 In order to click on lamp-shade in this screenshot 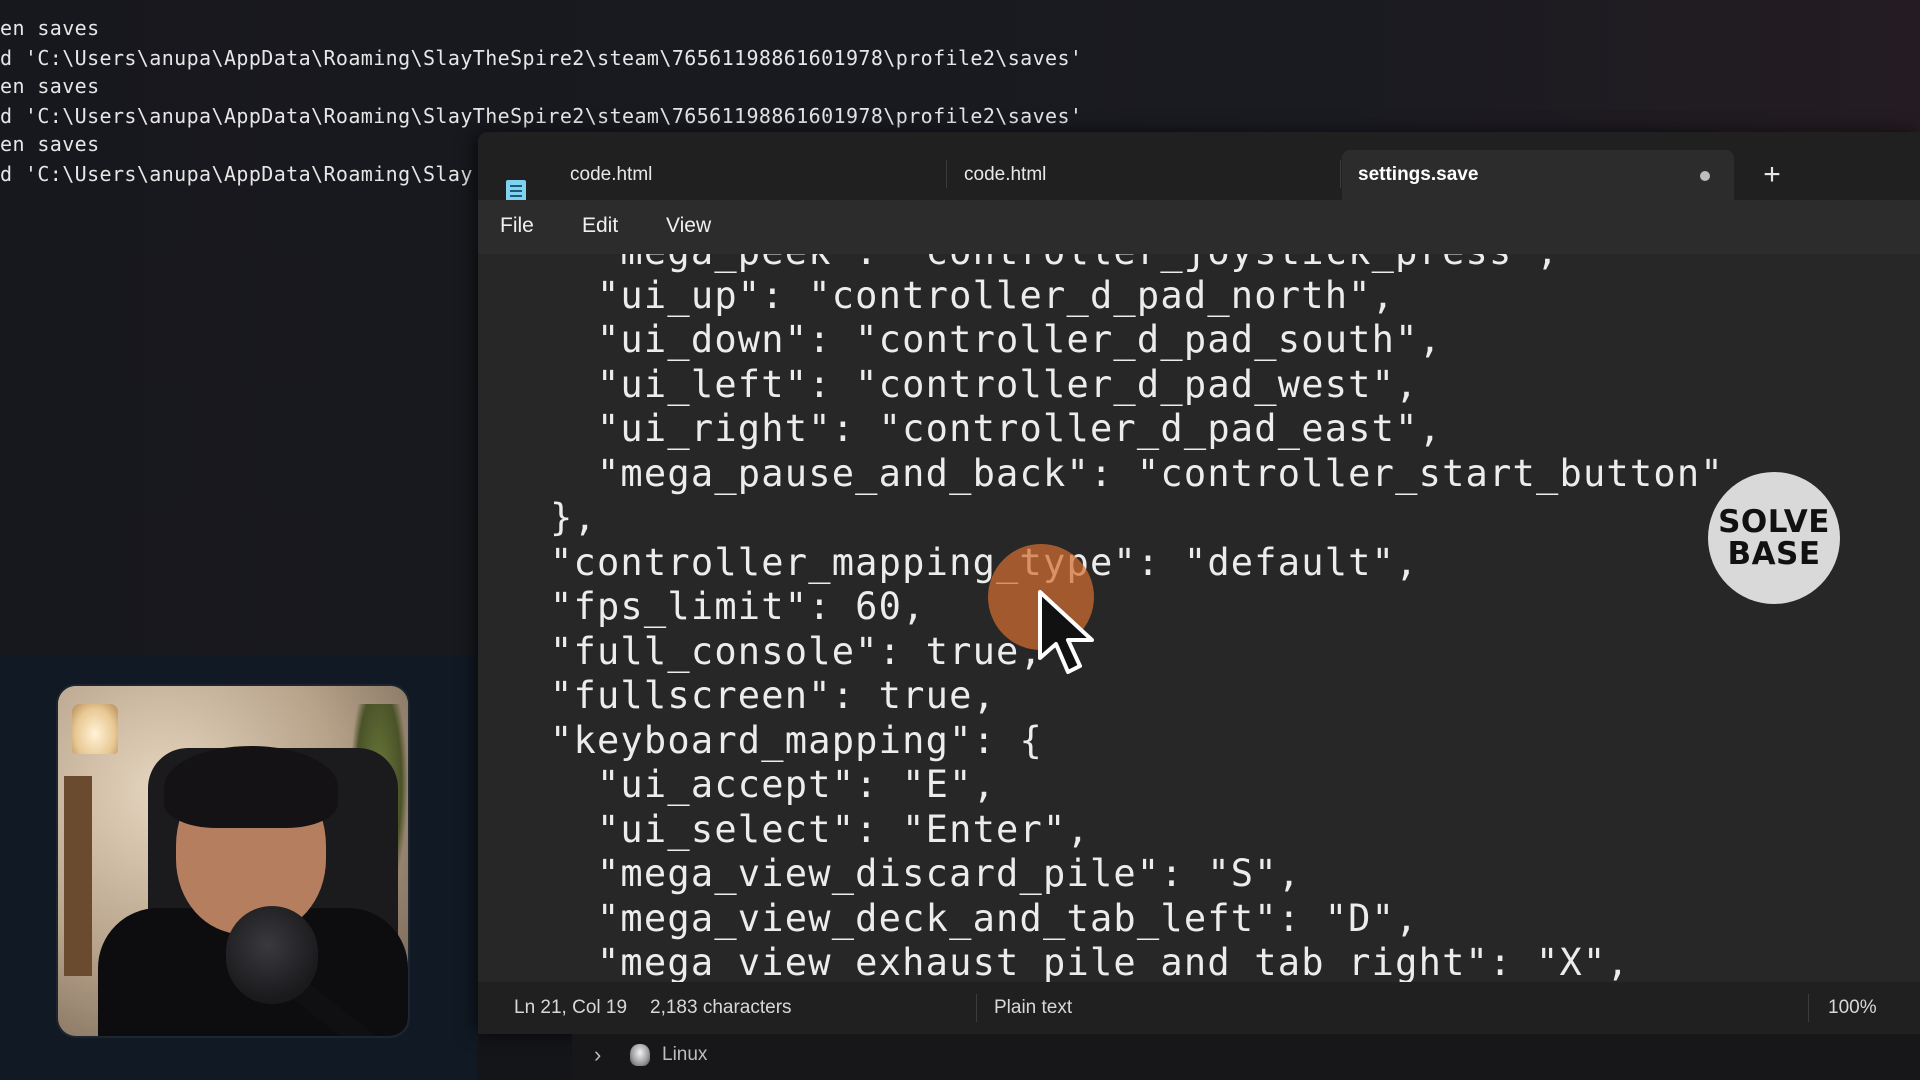, I will do `click(95, 729)`.